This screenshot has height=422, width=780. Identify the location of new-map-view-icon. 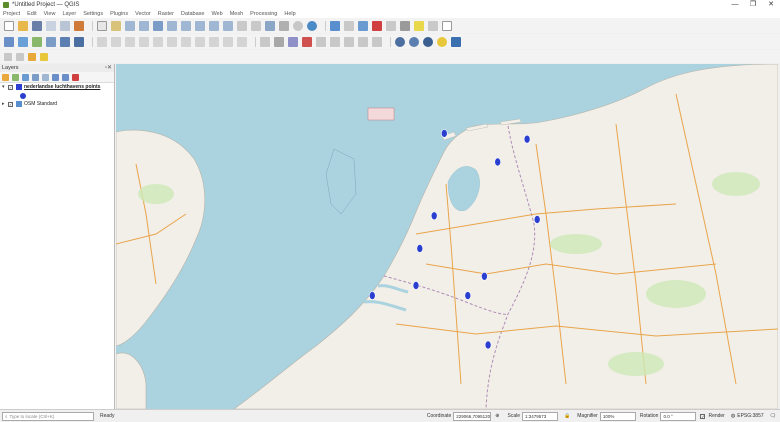
(242, 25).